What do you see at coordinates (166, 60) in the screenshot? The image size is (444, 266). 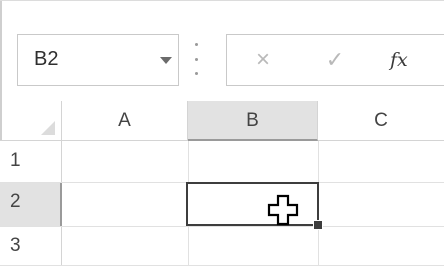 I see `chevron-down-icon` at bounding box center [166, 60].